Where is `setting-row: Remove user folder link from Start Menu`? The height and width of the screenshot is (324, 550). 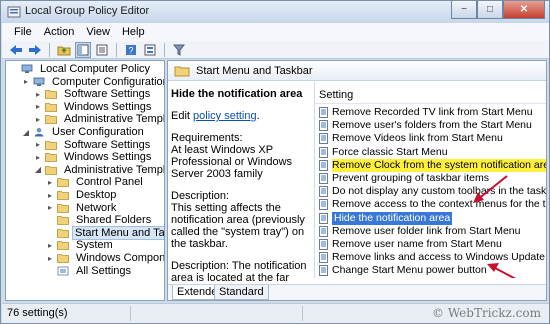 setting-row: Remove user folder link from Start Menu is located at coordinates (430, 231).